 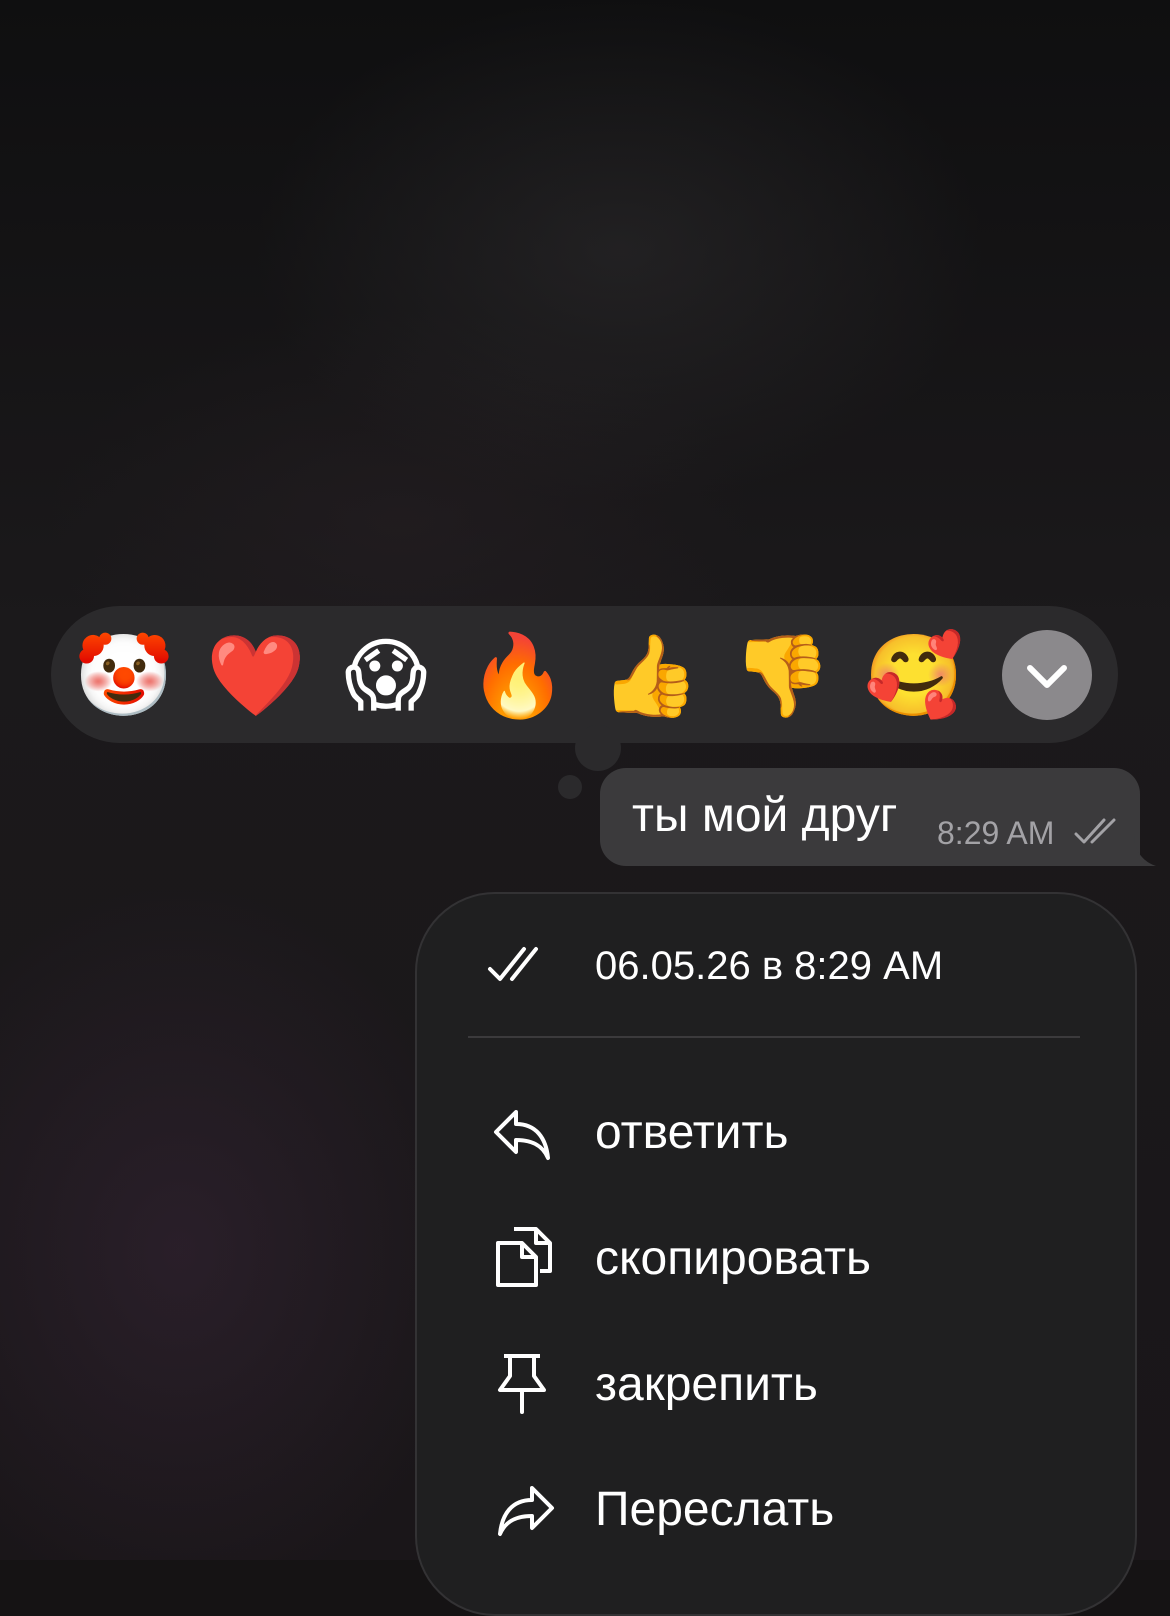 What do you see at coordinates (522, 1135) in the screenshot?
I see `reply-icon` at bounding box center [522, 1135].